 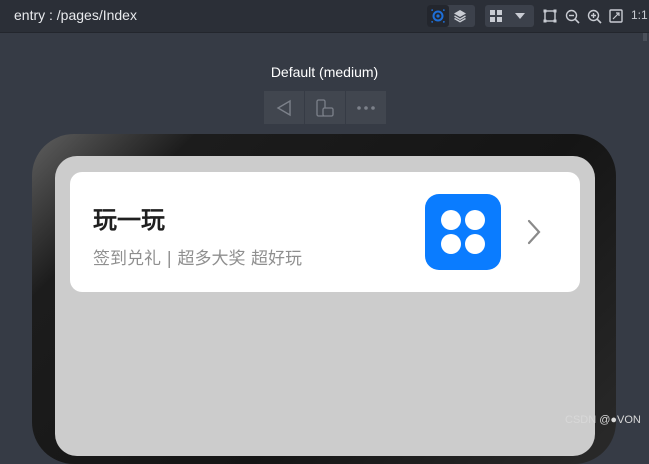 I want to click on crop-icon, so click(x=550, y=16).